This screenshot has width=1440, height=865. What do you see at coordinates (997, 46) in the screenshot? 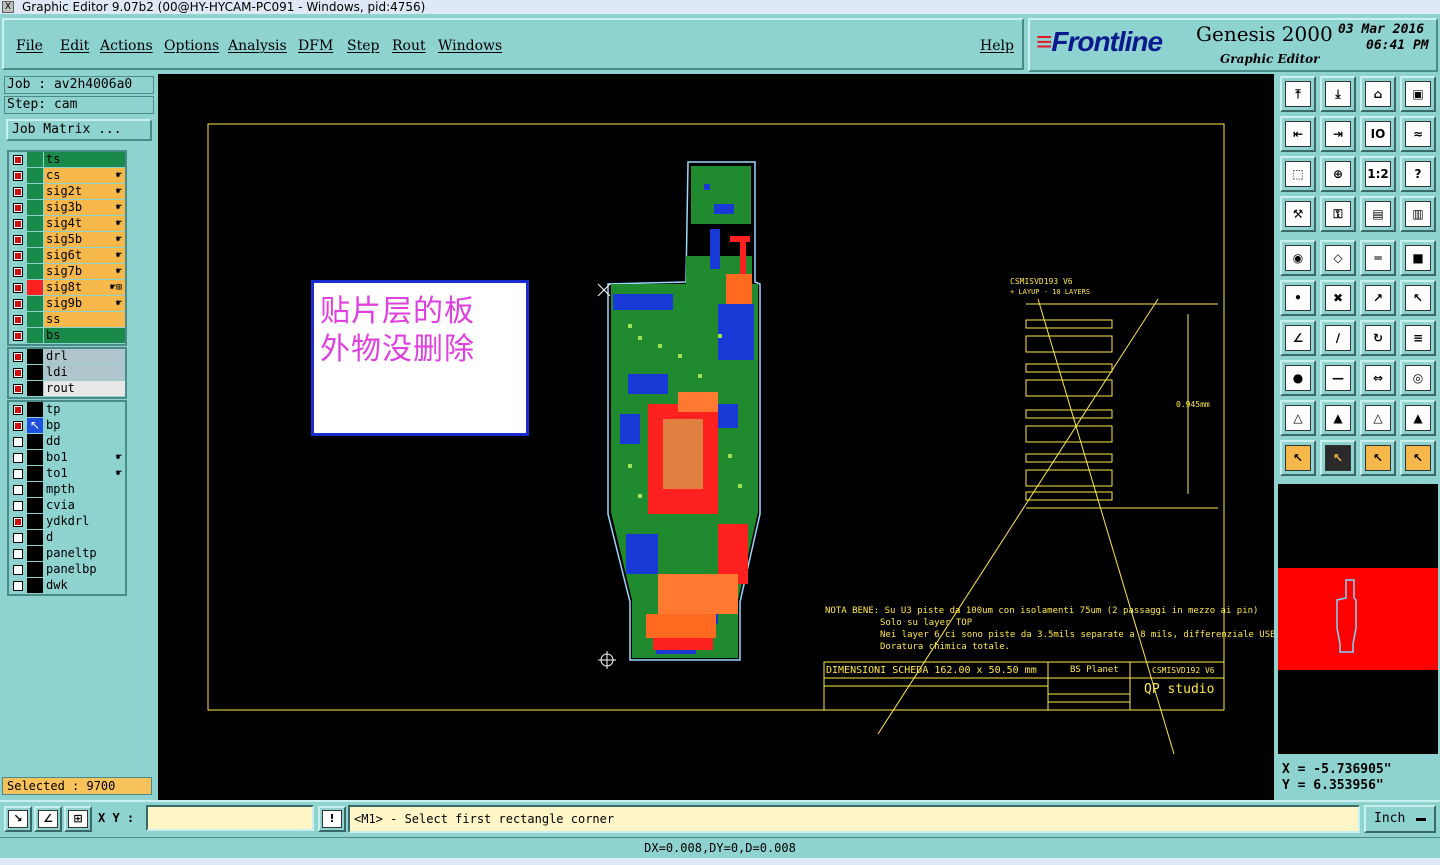
I see `menu-help: Help` at bounding box center [997, 46].